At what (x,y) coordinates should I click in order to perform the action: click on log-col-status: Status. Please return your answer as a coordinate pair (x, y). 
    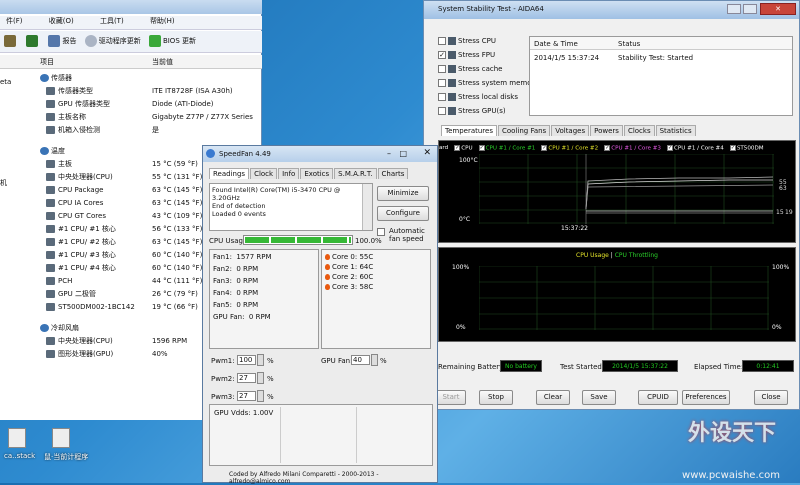
    Looking at the image, I should click on (629, 44).